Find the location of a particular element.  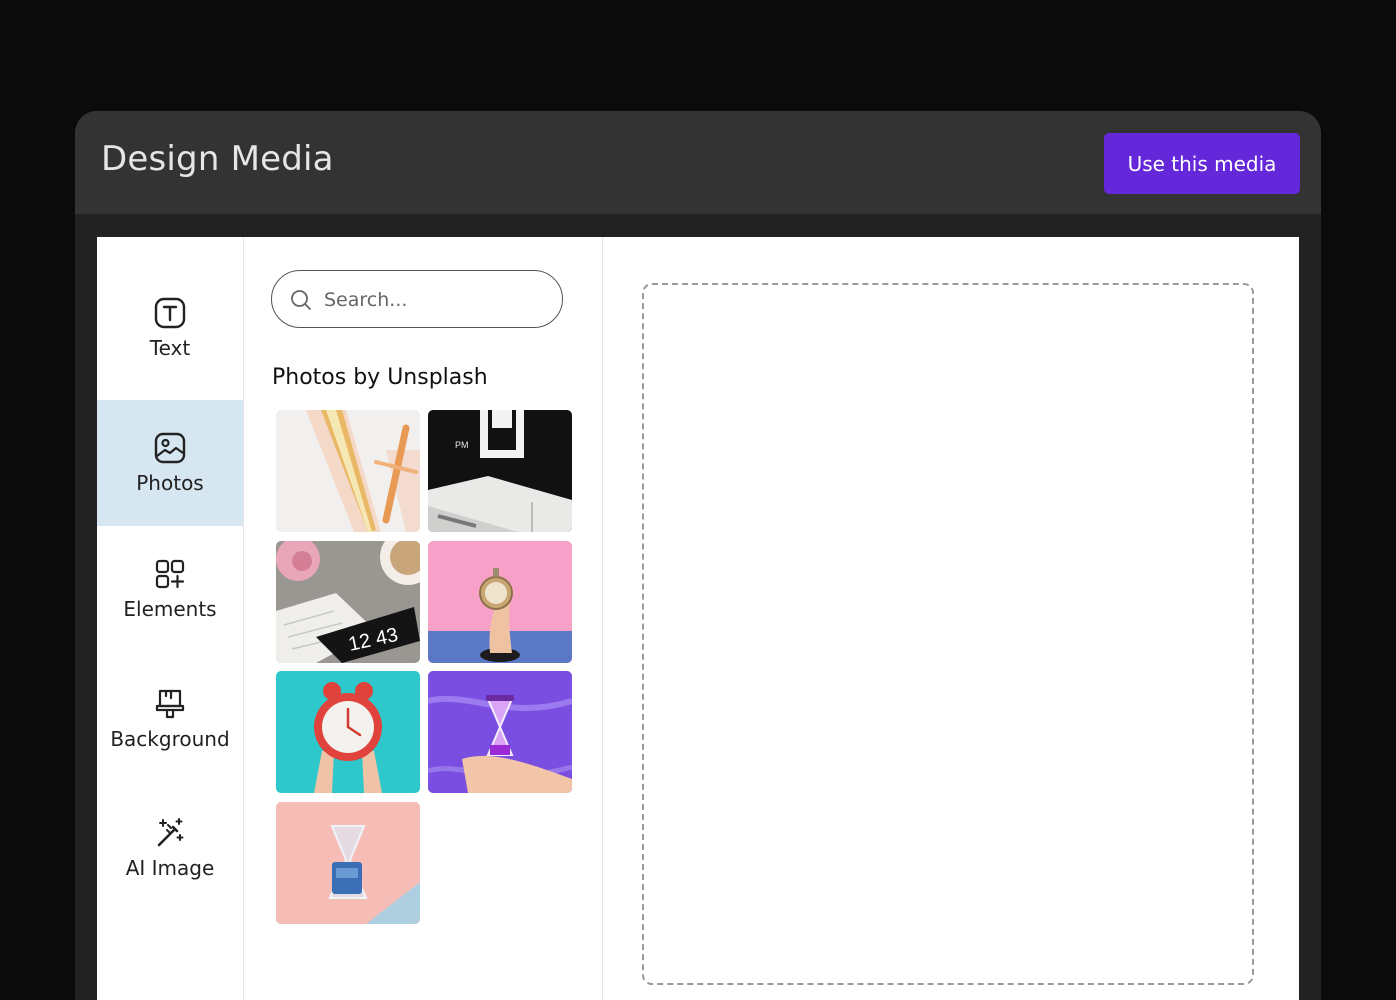

photo-pens is located at coordinates (348, 471).